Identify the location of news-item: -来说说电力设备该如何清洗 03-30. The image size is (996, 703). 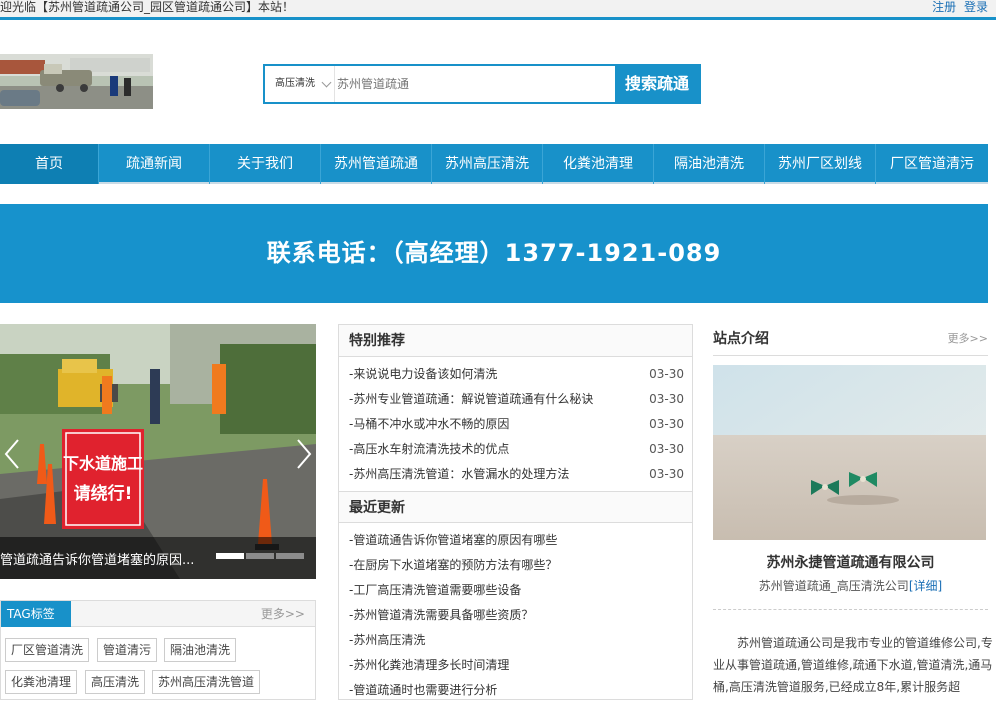
(516, 374).